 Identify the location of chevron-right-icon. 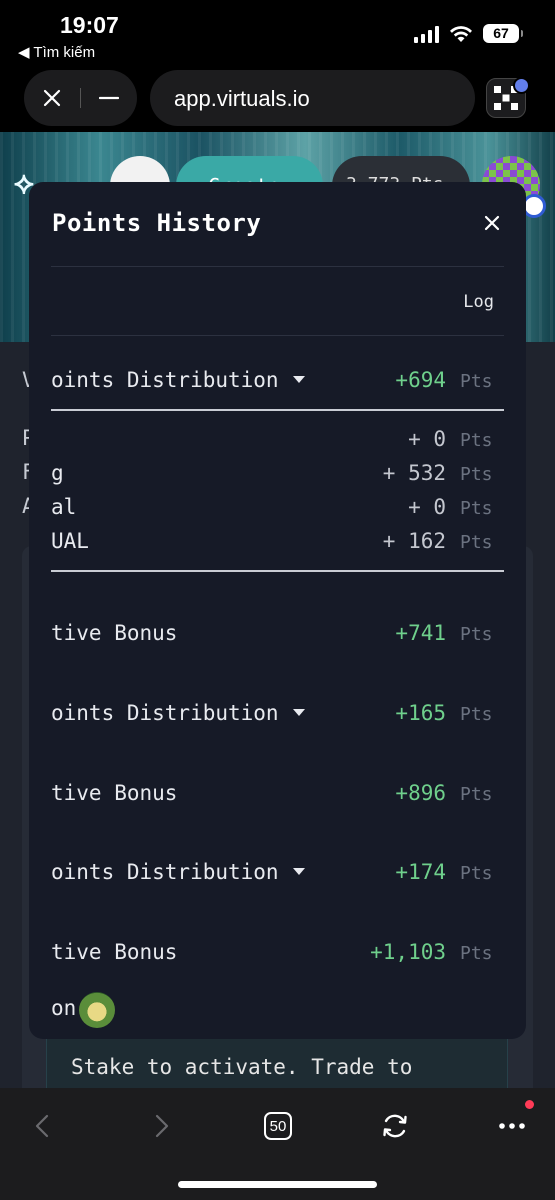
(162, 1126).